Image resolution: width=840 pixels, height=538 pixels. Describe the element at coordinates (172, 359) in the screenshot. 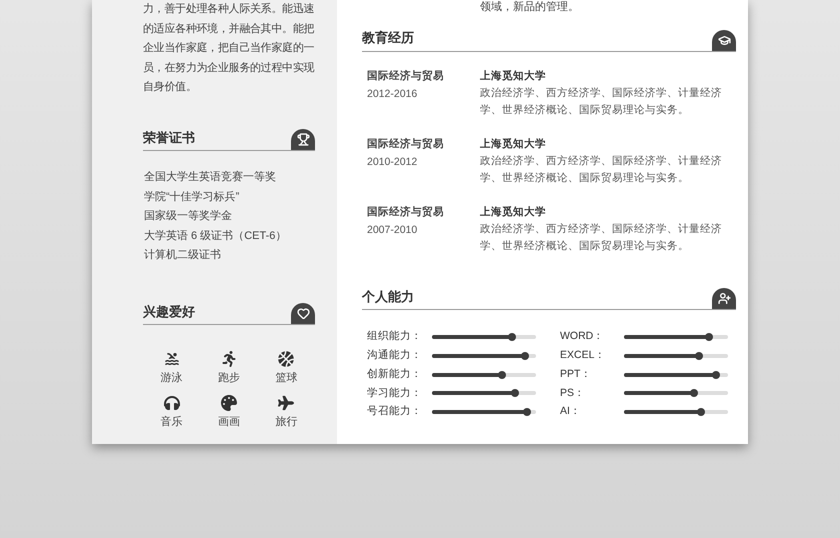

I see `swimmer-icon` at that location.